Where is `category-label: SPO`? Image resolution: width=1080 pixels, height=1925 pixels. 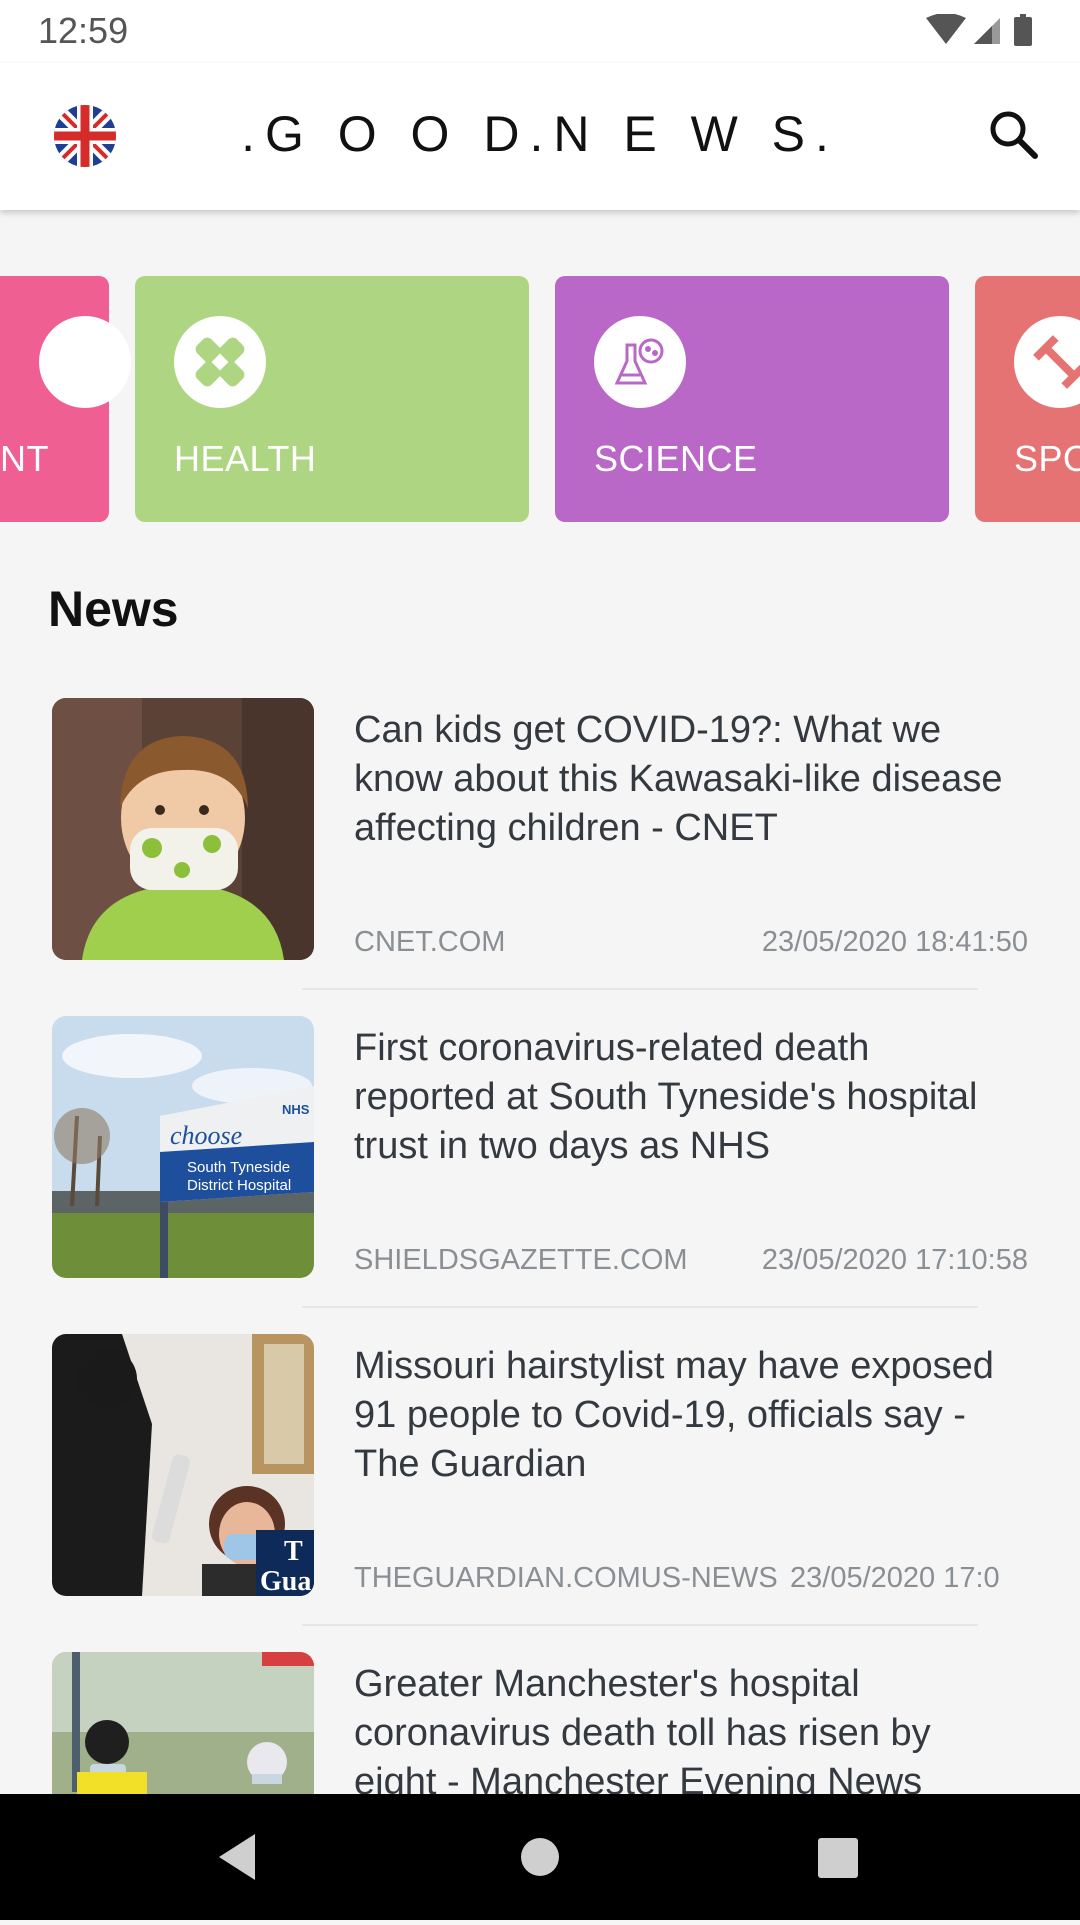 category-label: SPO is located at coordinates (1047, 458).